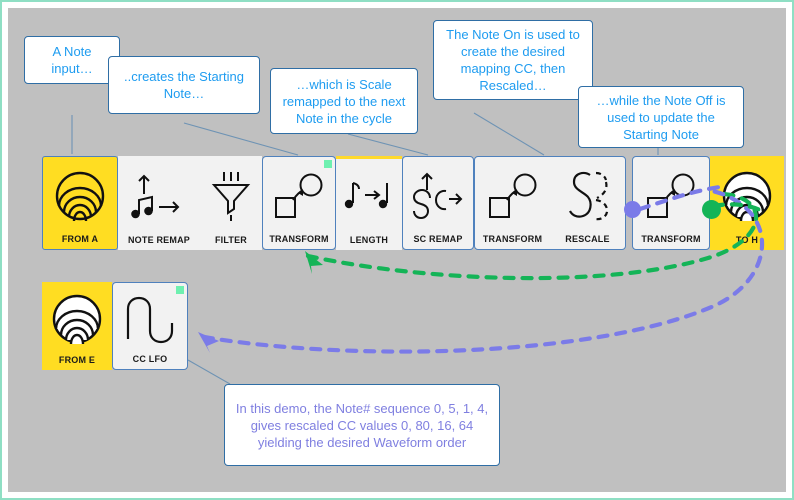  What do you see at coordinates (208, 342) in the screenshot?
I see `purple-feedback-arrowhead` at bounding box center [208, 342].